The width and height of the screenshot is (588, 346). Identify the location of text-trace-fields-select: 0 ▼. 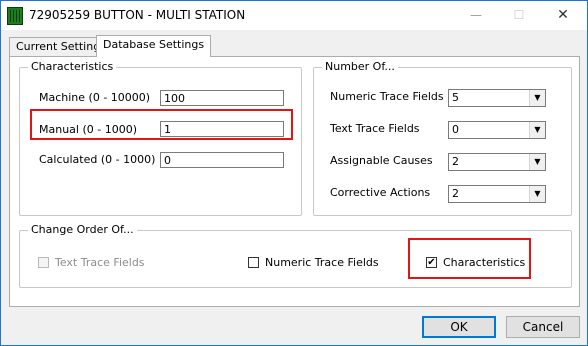
(497, 130).